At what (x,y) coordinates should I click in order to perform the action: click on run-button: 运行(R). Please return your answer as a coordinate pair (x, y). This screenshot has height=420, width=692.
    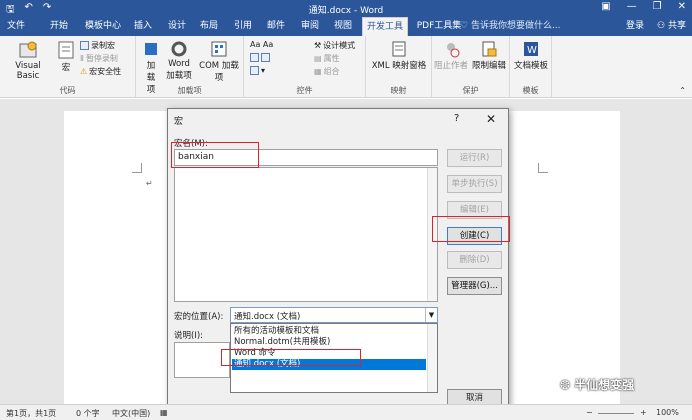
    Looking at the image, I should click on (474, 158).